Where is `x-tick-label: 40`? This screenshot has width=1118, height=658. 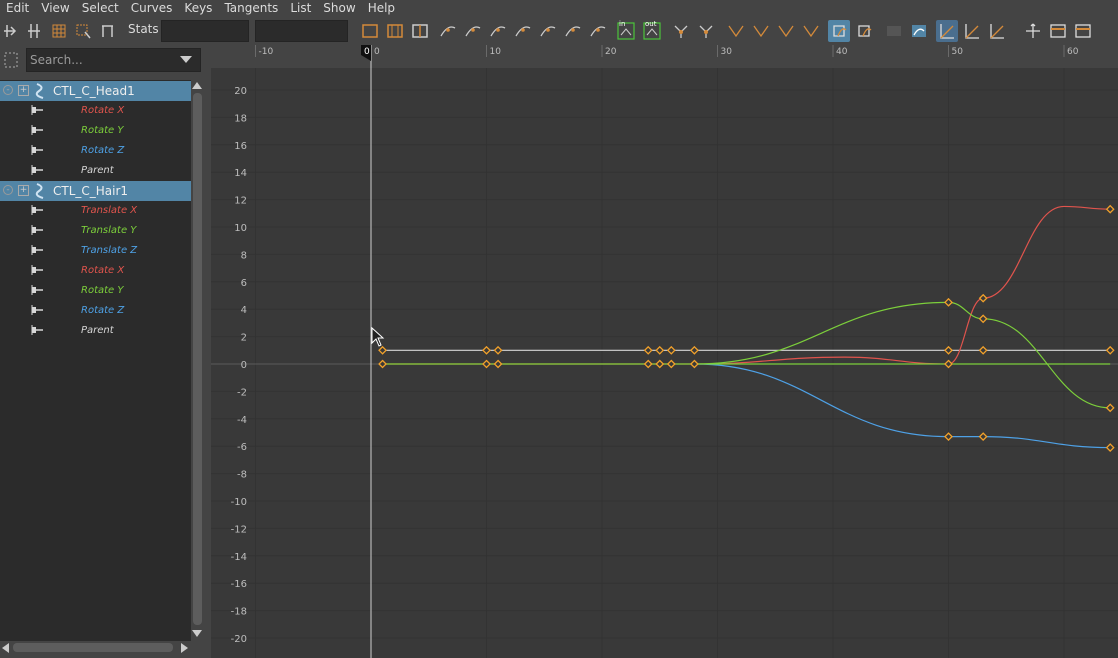 x-tick-label: 40 is located at coordinates (842, 52).